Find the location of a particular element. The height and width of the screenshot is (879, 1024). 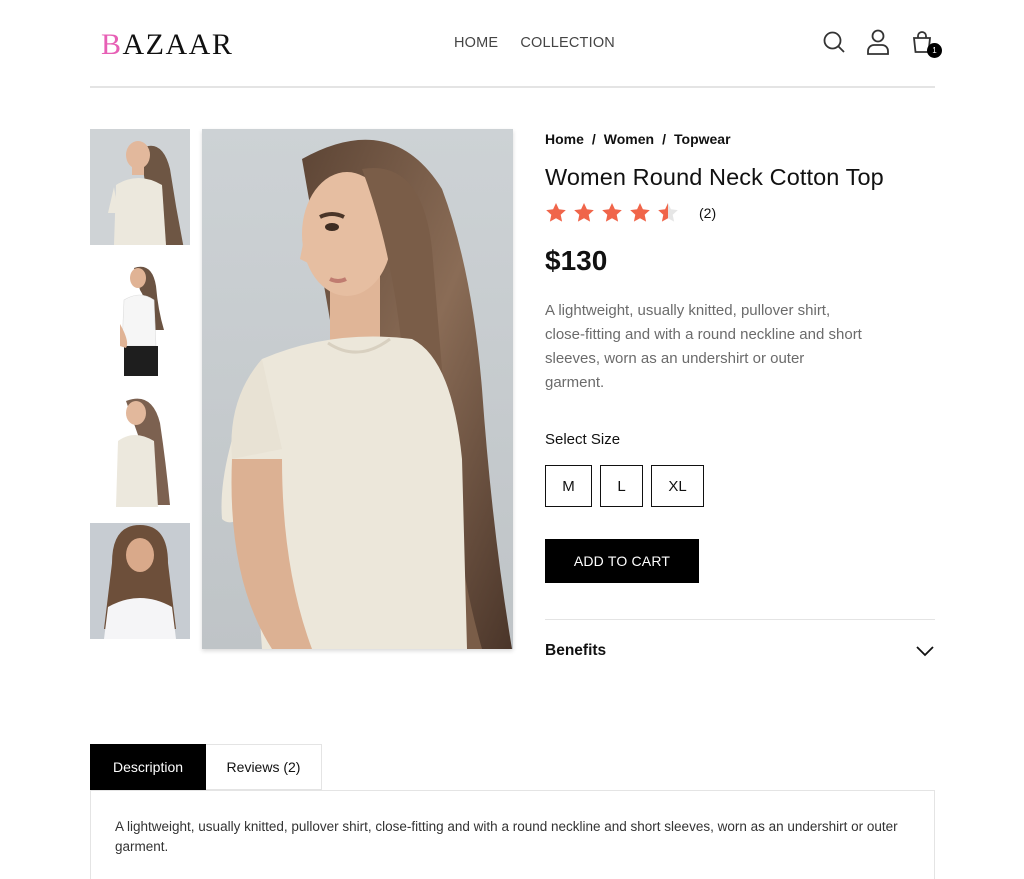

benefits-accordion: Benefits is located at coordinates (740, 650).